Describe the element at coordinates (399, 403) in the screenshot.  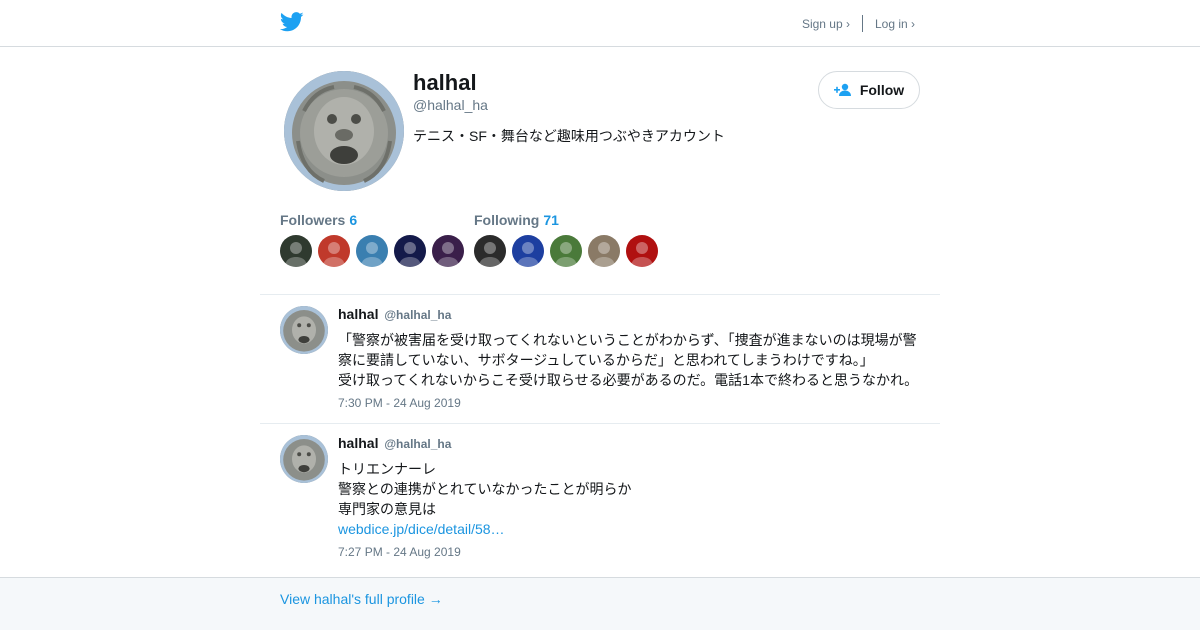
I see `tweet-timestamp: 7:30 PM - 24 Aug 2019` at that location.